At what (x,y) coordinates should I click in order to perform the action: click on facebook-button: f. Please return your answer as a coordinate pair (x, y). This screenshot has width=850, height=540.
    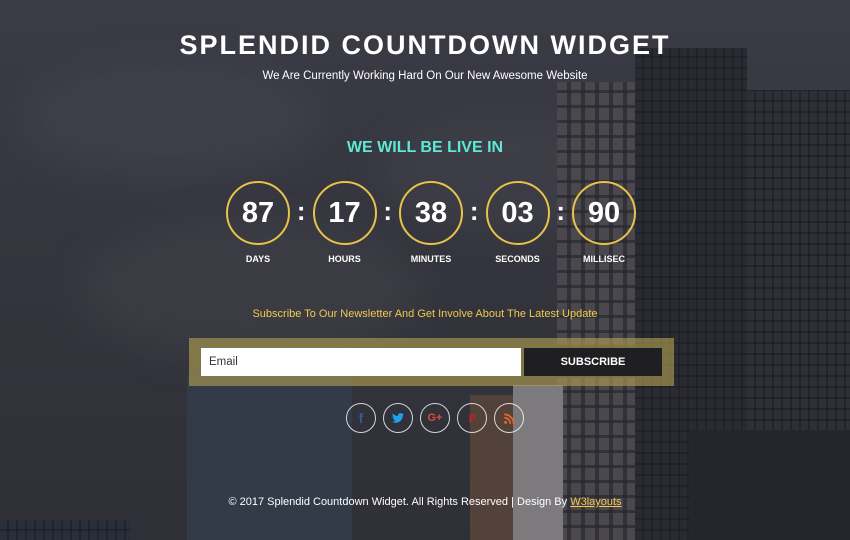
    Looking at the image, I should click on (361, 418).